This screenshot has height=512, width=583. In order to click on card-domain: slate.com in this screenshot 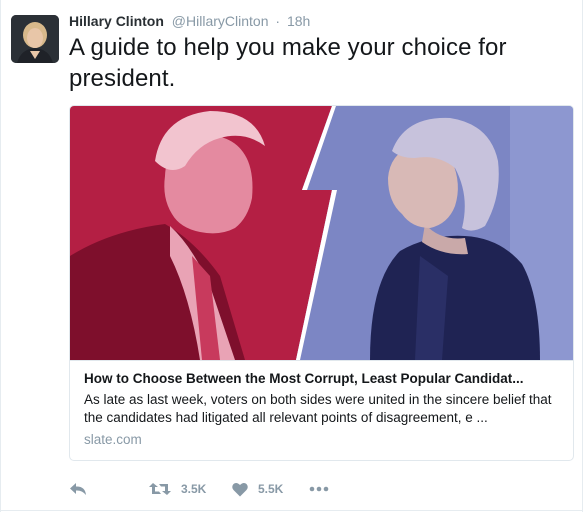, I will do `click(113, 439)`.